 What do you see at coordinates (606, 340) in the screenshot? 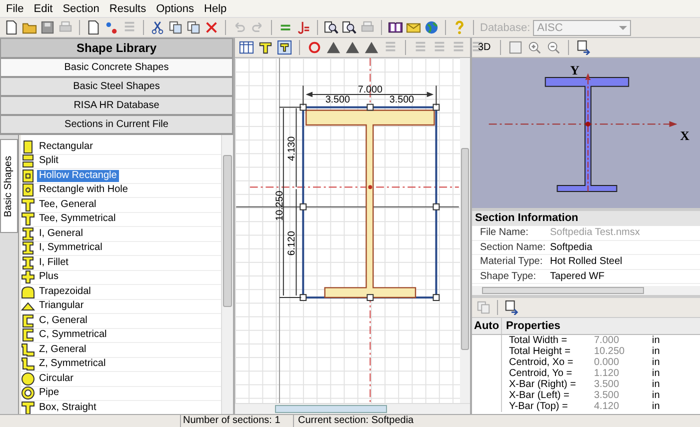
I see `property-value: 7.000` at bounding box center [606, 340].